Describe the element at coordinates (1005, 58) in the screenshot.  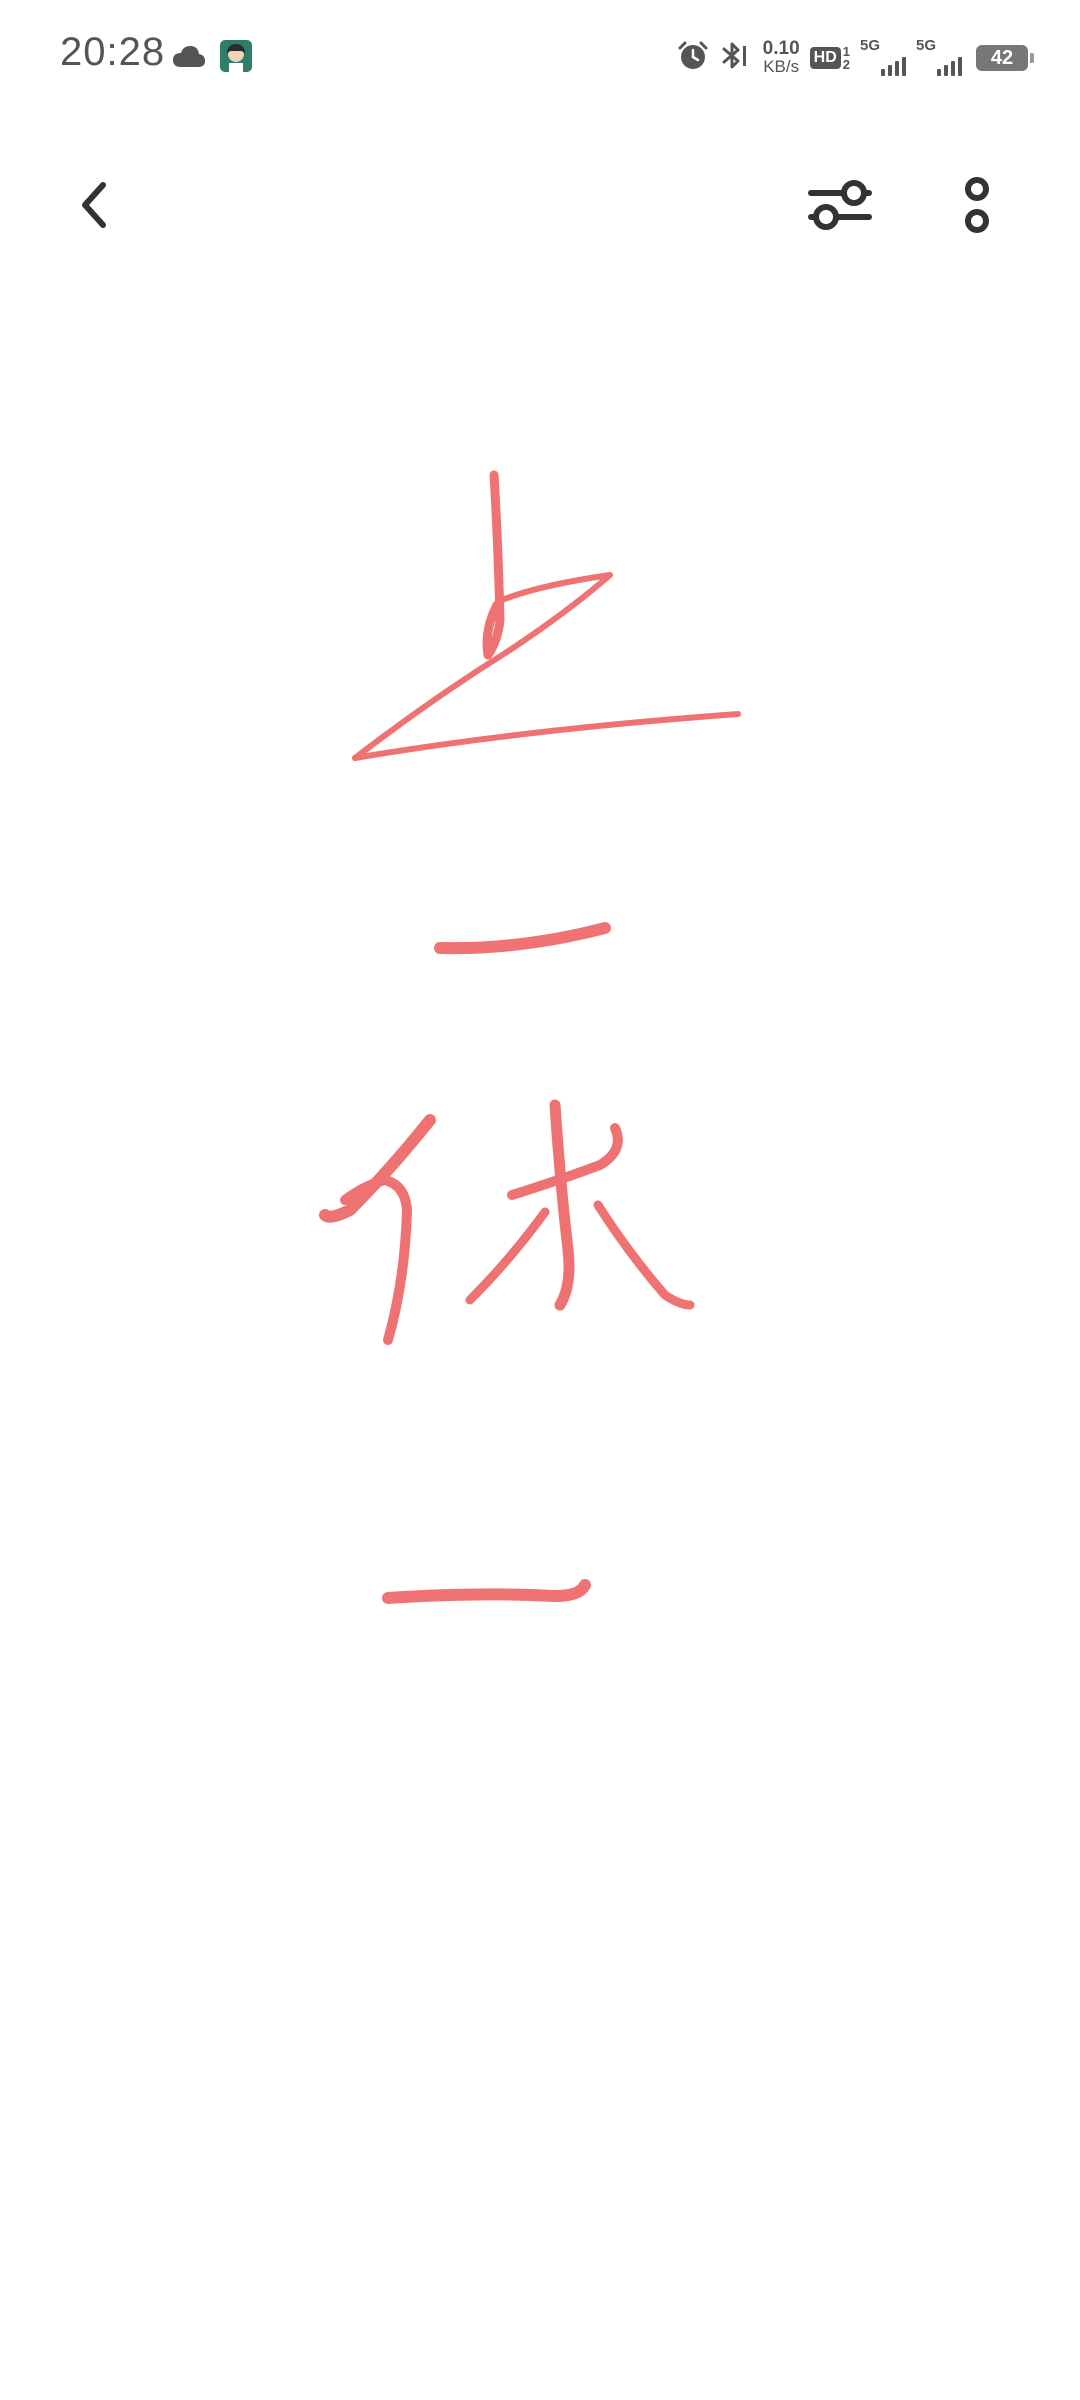
I see `battery-indicator: 42` at that location.